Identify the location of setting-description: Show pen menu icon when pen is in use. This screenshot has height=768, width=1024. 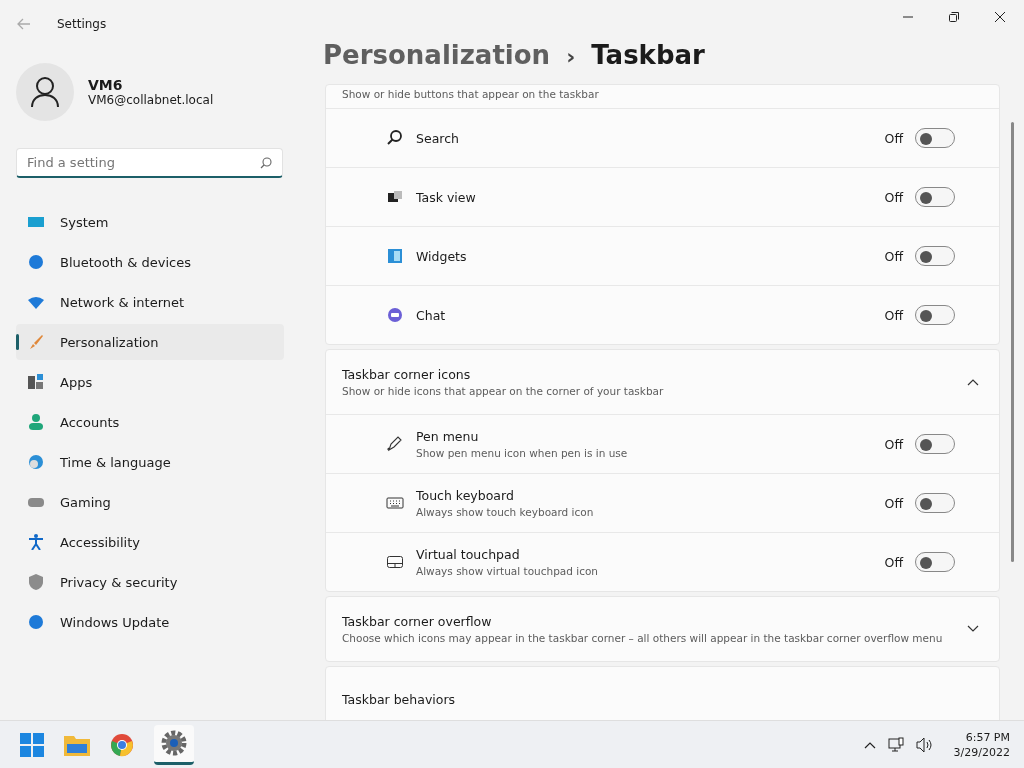
(522, 453).